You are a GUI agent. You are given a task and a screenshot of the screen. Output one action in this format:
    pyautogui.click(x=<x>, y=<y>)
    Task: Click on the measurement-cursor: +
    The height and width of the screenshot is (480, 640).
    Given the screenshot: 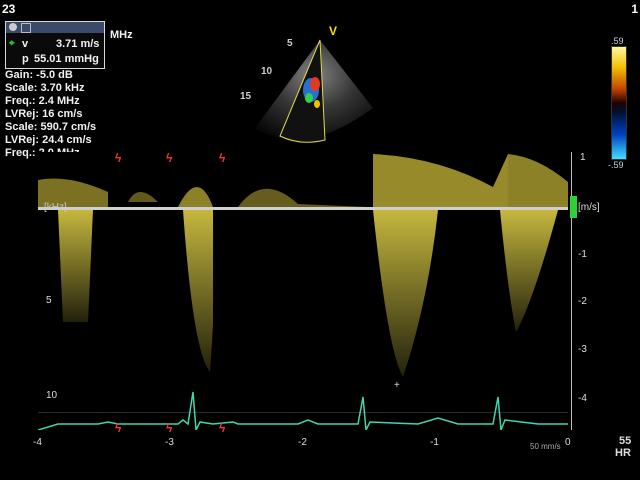 What is the action you would take?
    pyautogui.click(x=397, y=385)
    